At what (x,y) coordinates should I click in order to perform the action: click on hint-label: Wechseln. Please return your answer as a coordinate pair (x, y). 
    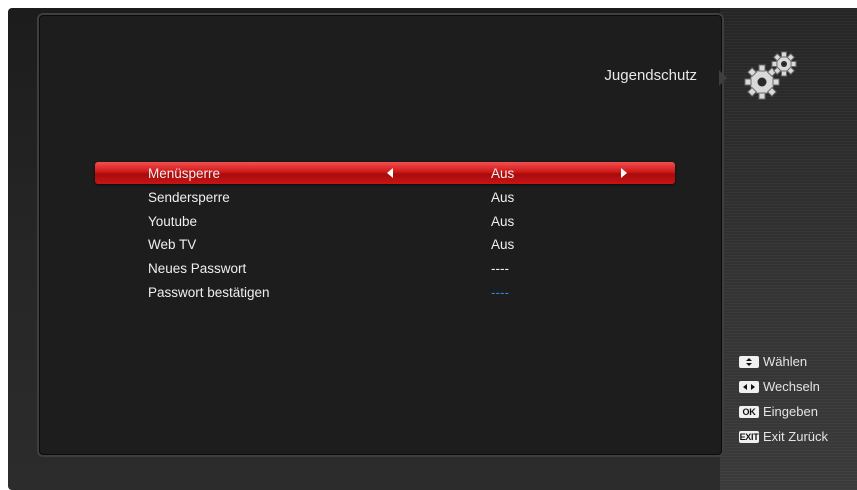
    Looking at the image, I should click on (791, 387).